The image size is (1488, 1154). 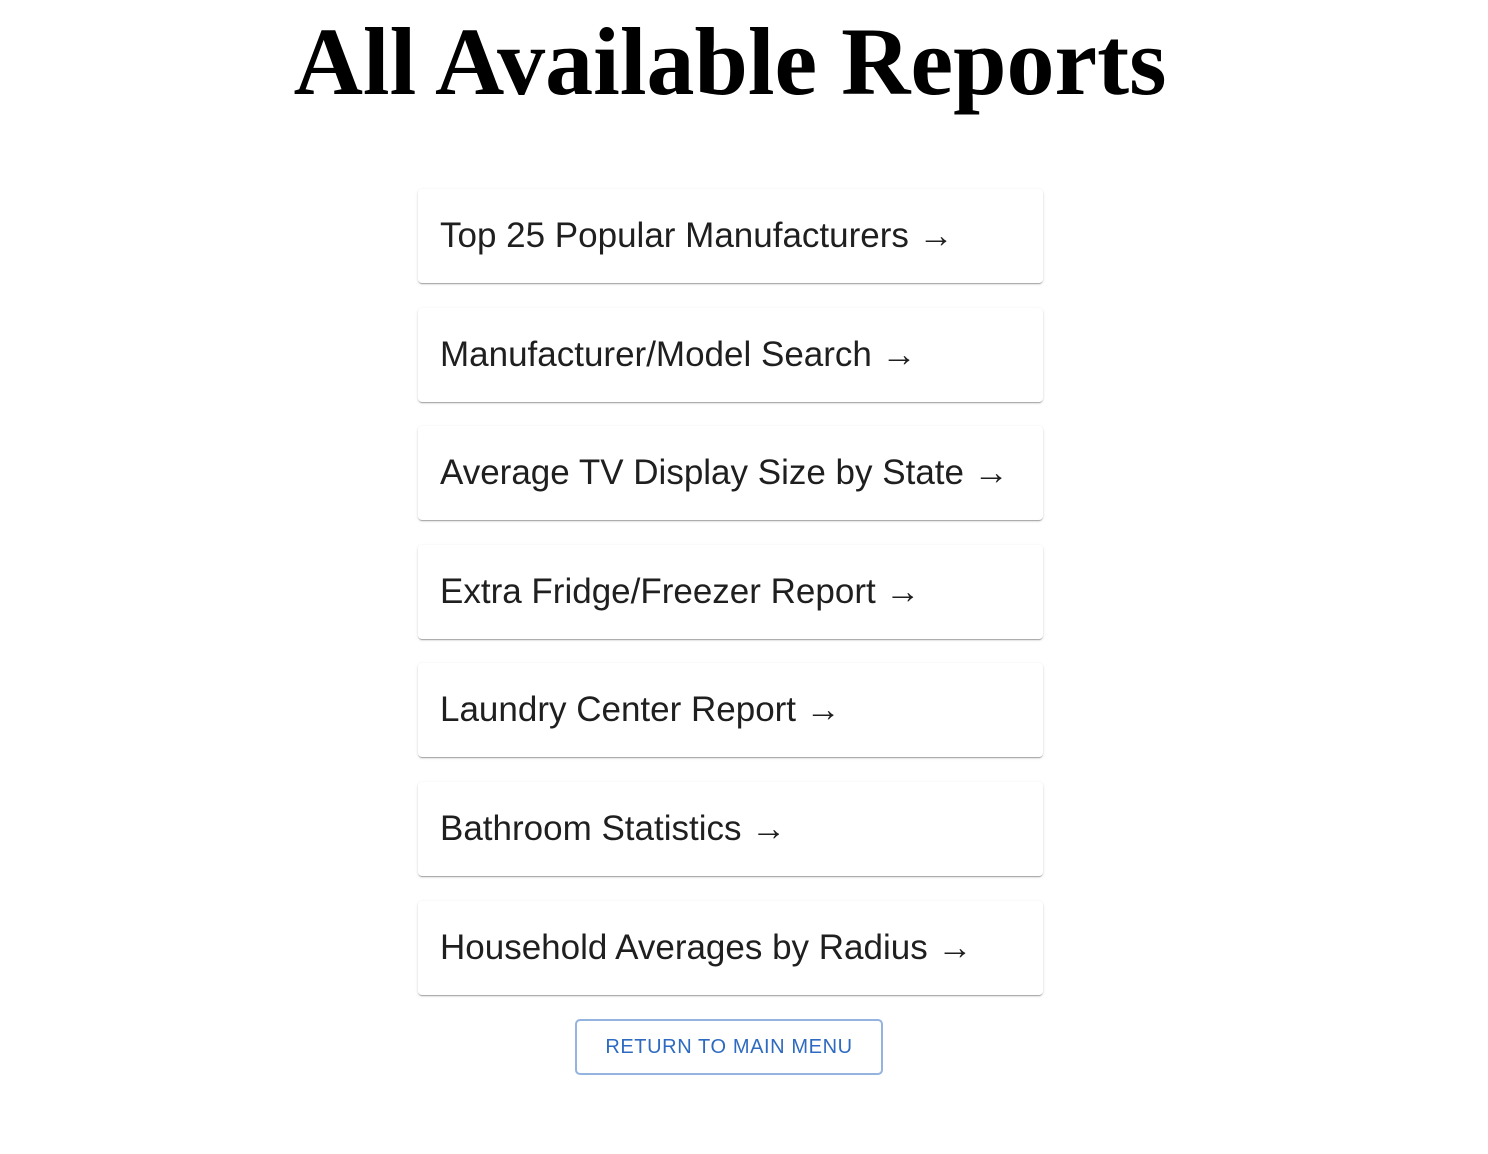 I want to click on report-link-manufacturer-model-search: Manufacturer/Model Search →, so click(x=730, y=354).